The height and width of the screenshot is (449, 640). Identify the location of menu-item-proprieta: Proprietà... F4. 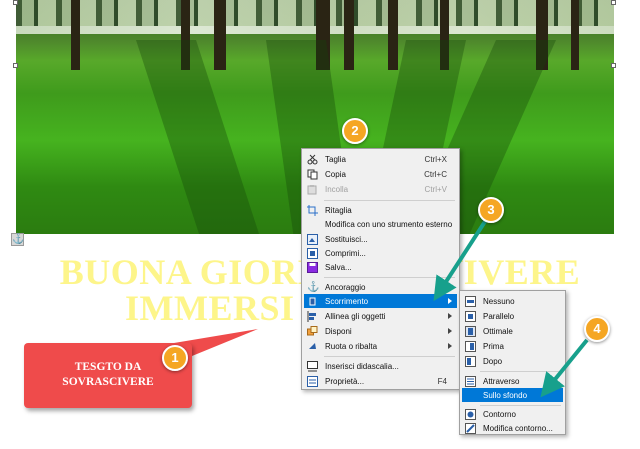
(380, 381).